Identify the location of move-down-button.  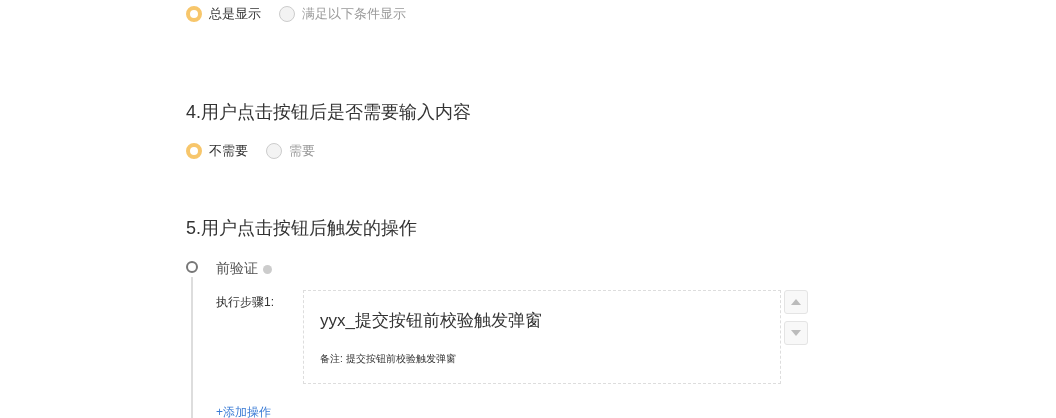
(796, 333).